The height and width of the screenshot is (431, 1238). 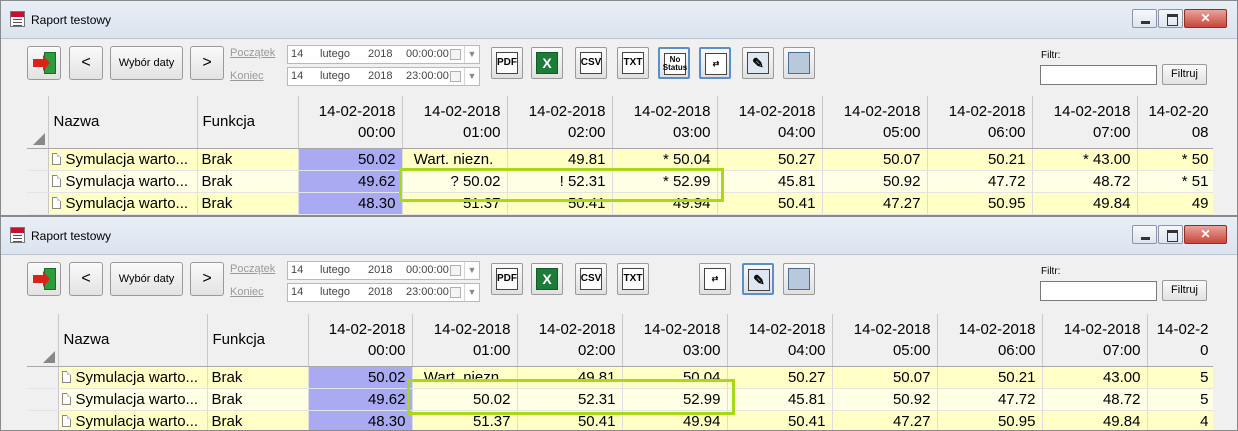 I want to click on cell-value: * 50, so click(x=1175, y=159).